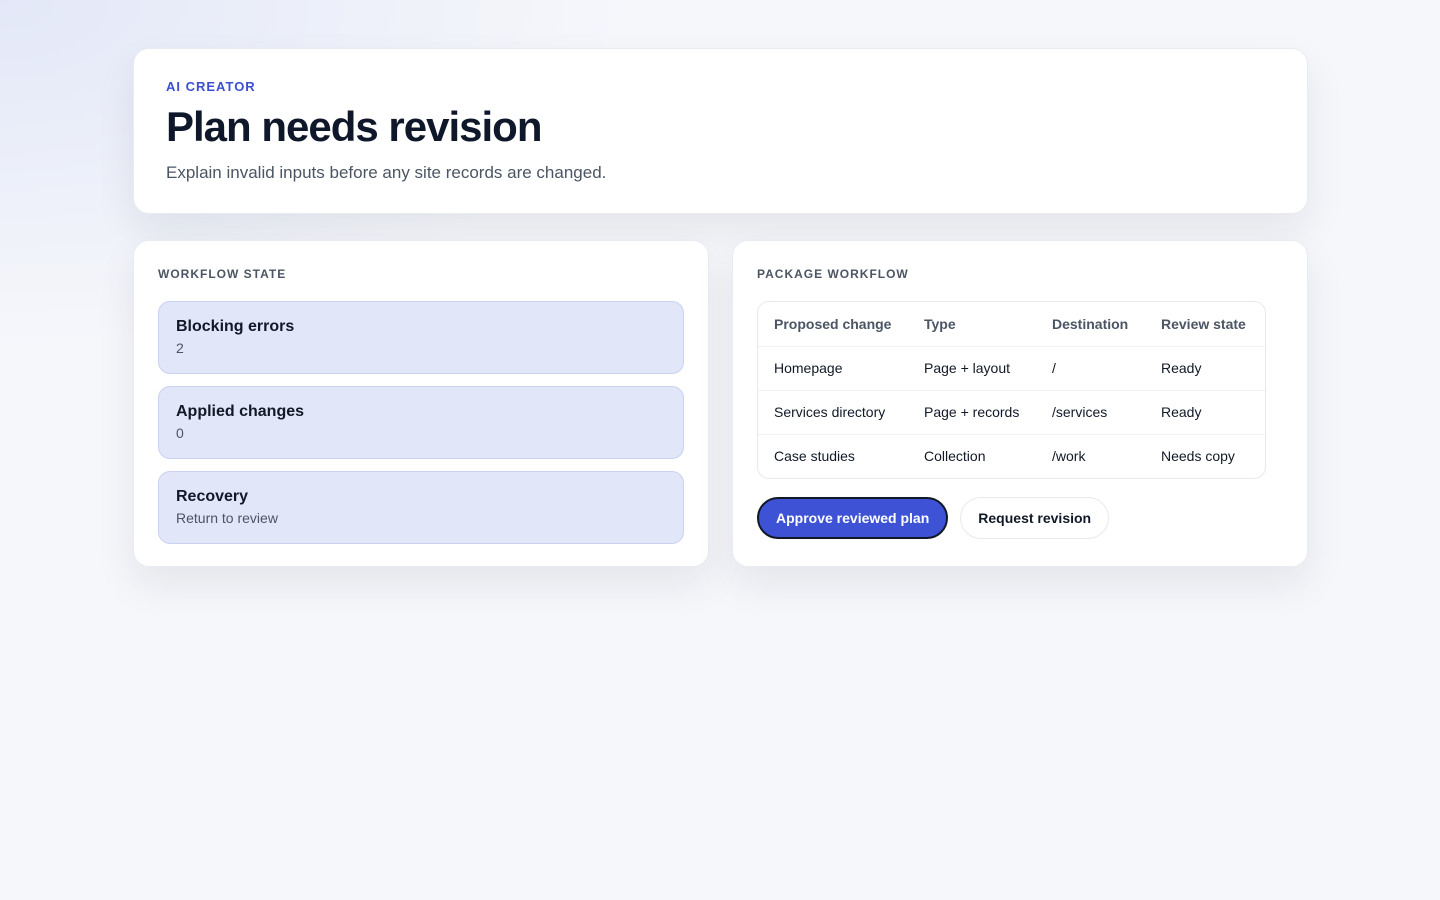 The image size is (1440, 900). What do you see at coordinates (211, 86) in the screenshot?
I see `eyebrow-label: AI CREATOR` at bounding box center [211, 86].